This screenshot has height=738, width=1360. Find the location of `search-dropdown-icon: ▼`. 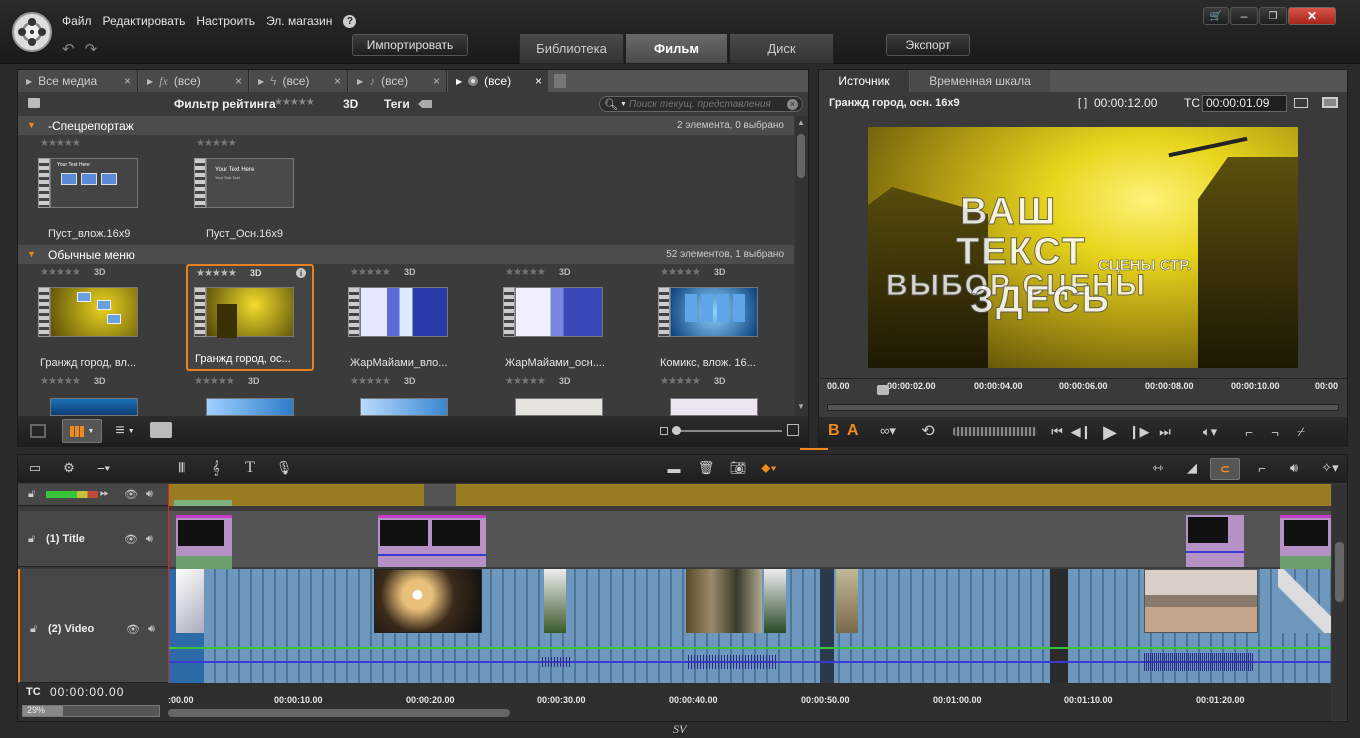

search-dropdown-icon: ▼ is located at coordinates (623, 104).